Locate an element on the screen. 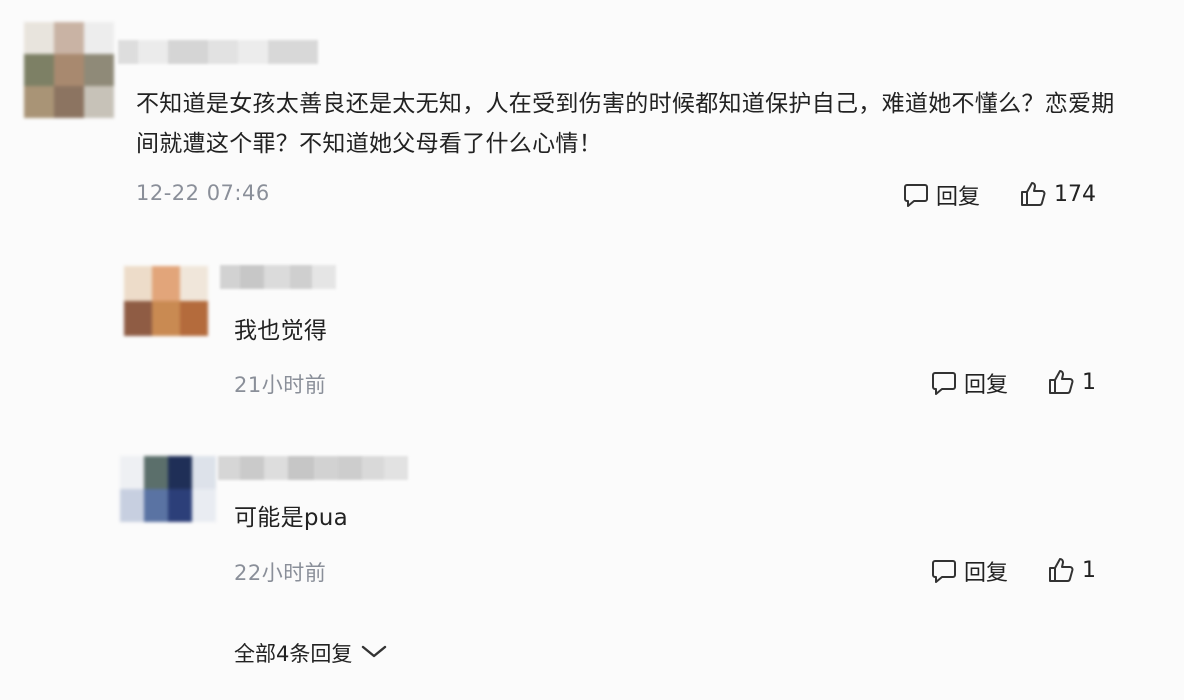 This screenshot has height=700, width=1184. chevron-down-icon is located at coordinates (370, 653).